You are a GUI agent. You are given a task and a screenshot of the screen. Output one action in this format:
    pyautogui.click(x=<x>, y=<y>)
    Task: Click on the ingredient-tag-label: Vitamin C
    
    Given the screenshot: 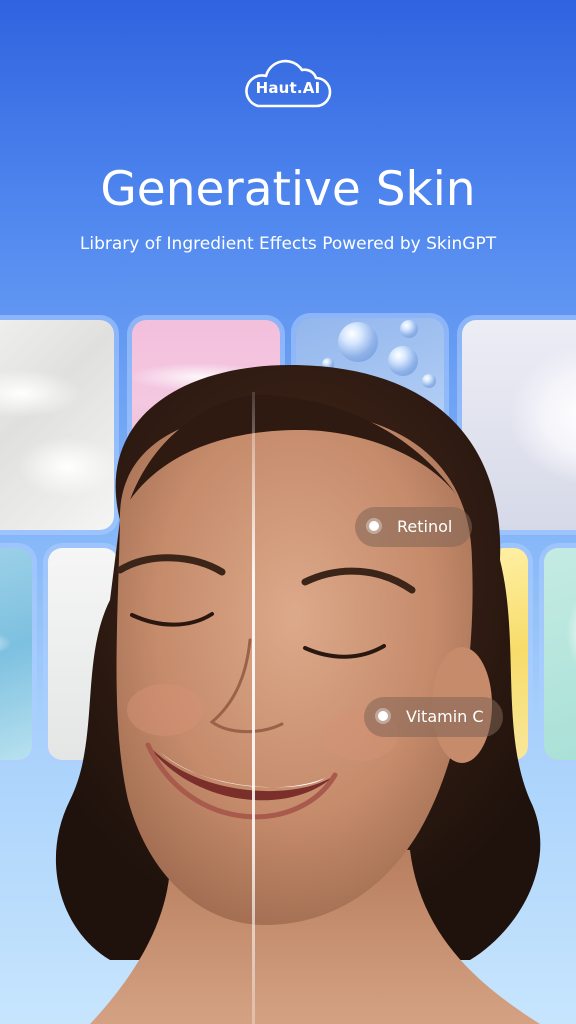 What is the action you would take?
    pyautogui.click(x=445, y=716)
    